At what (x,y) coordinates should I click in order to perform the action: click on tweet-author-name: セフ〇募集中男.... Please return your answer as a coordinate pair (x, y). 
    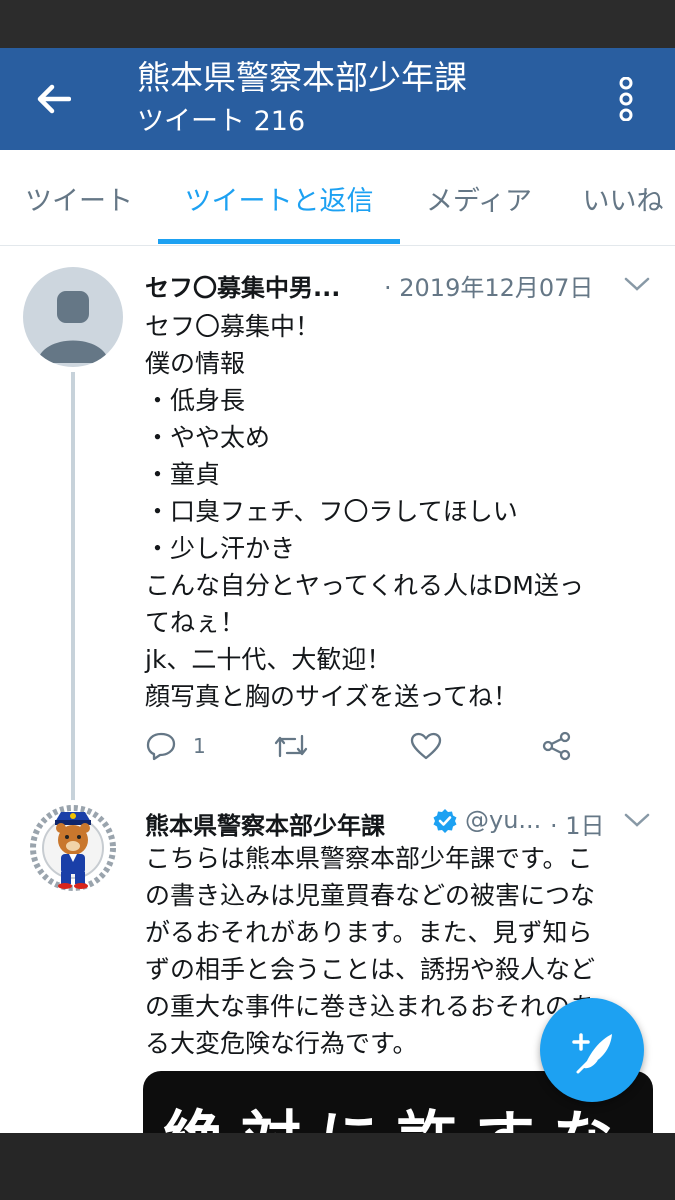
    Looking at the image, I should click on (242, 285).